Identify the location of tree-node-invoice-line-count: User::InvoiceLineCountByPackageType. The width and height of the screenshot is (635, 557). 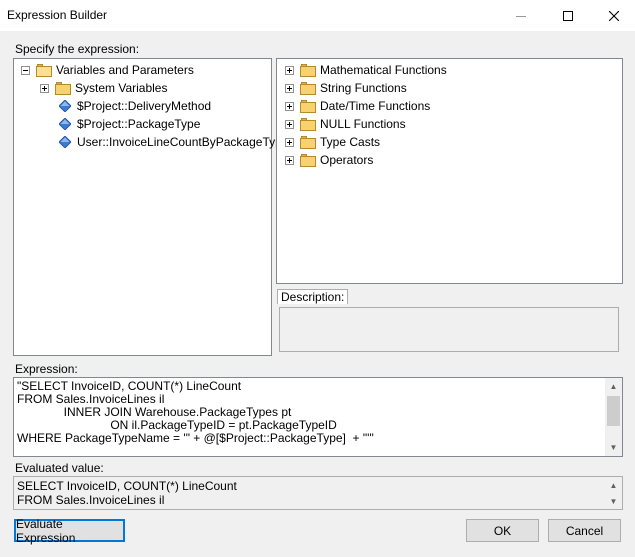
(172, 142).